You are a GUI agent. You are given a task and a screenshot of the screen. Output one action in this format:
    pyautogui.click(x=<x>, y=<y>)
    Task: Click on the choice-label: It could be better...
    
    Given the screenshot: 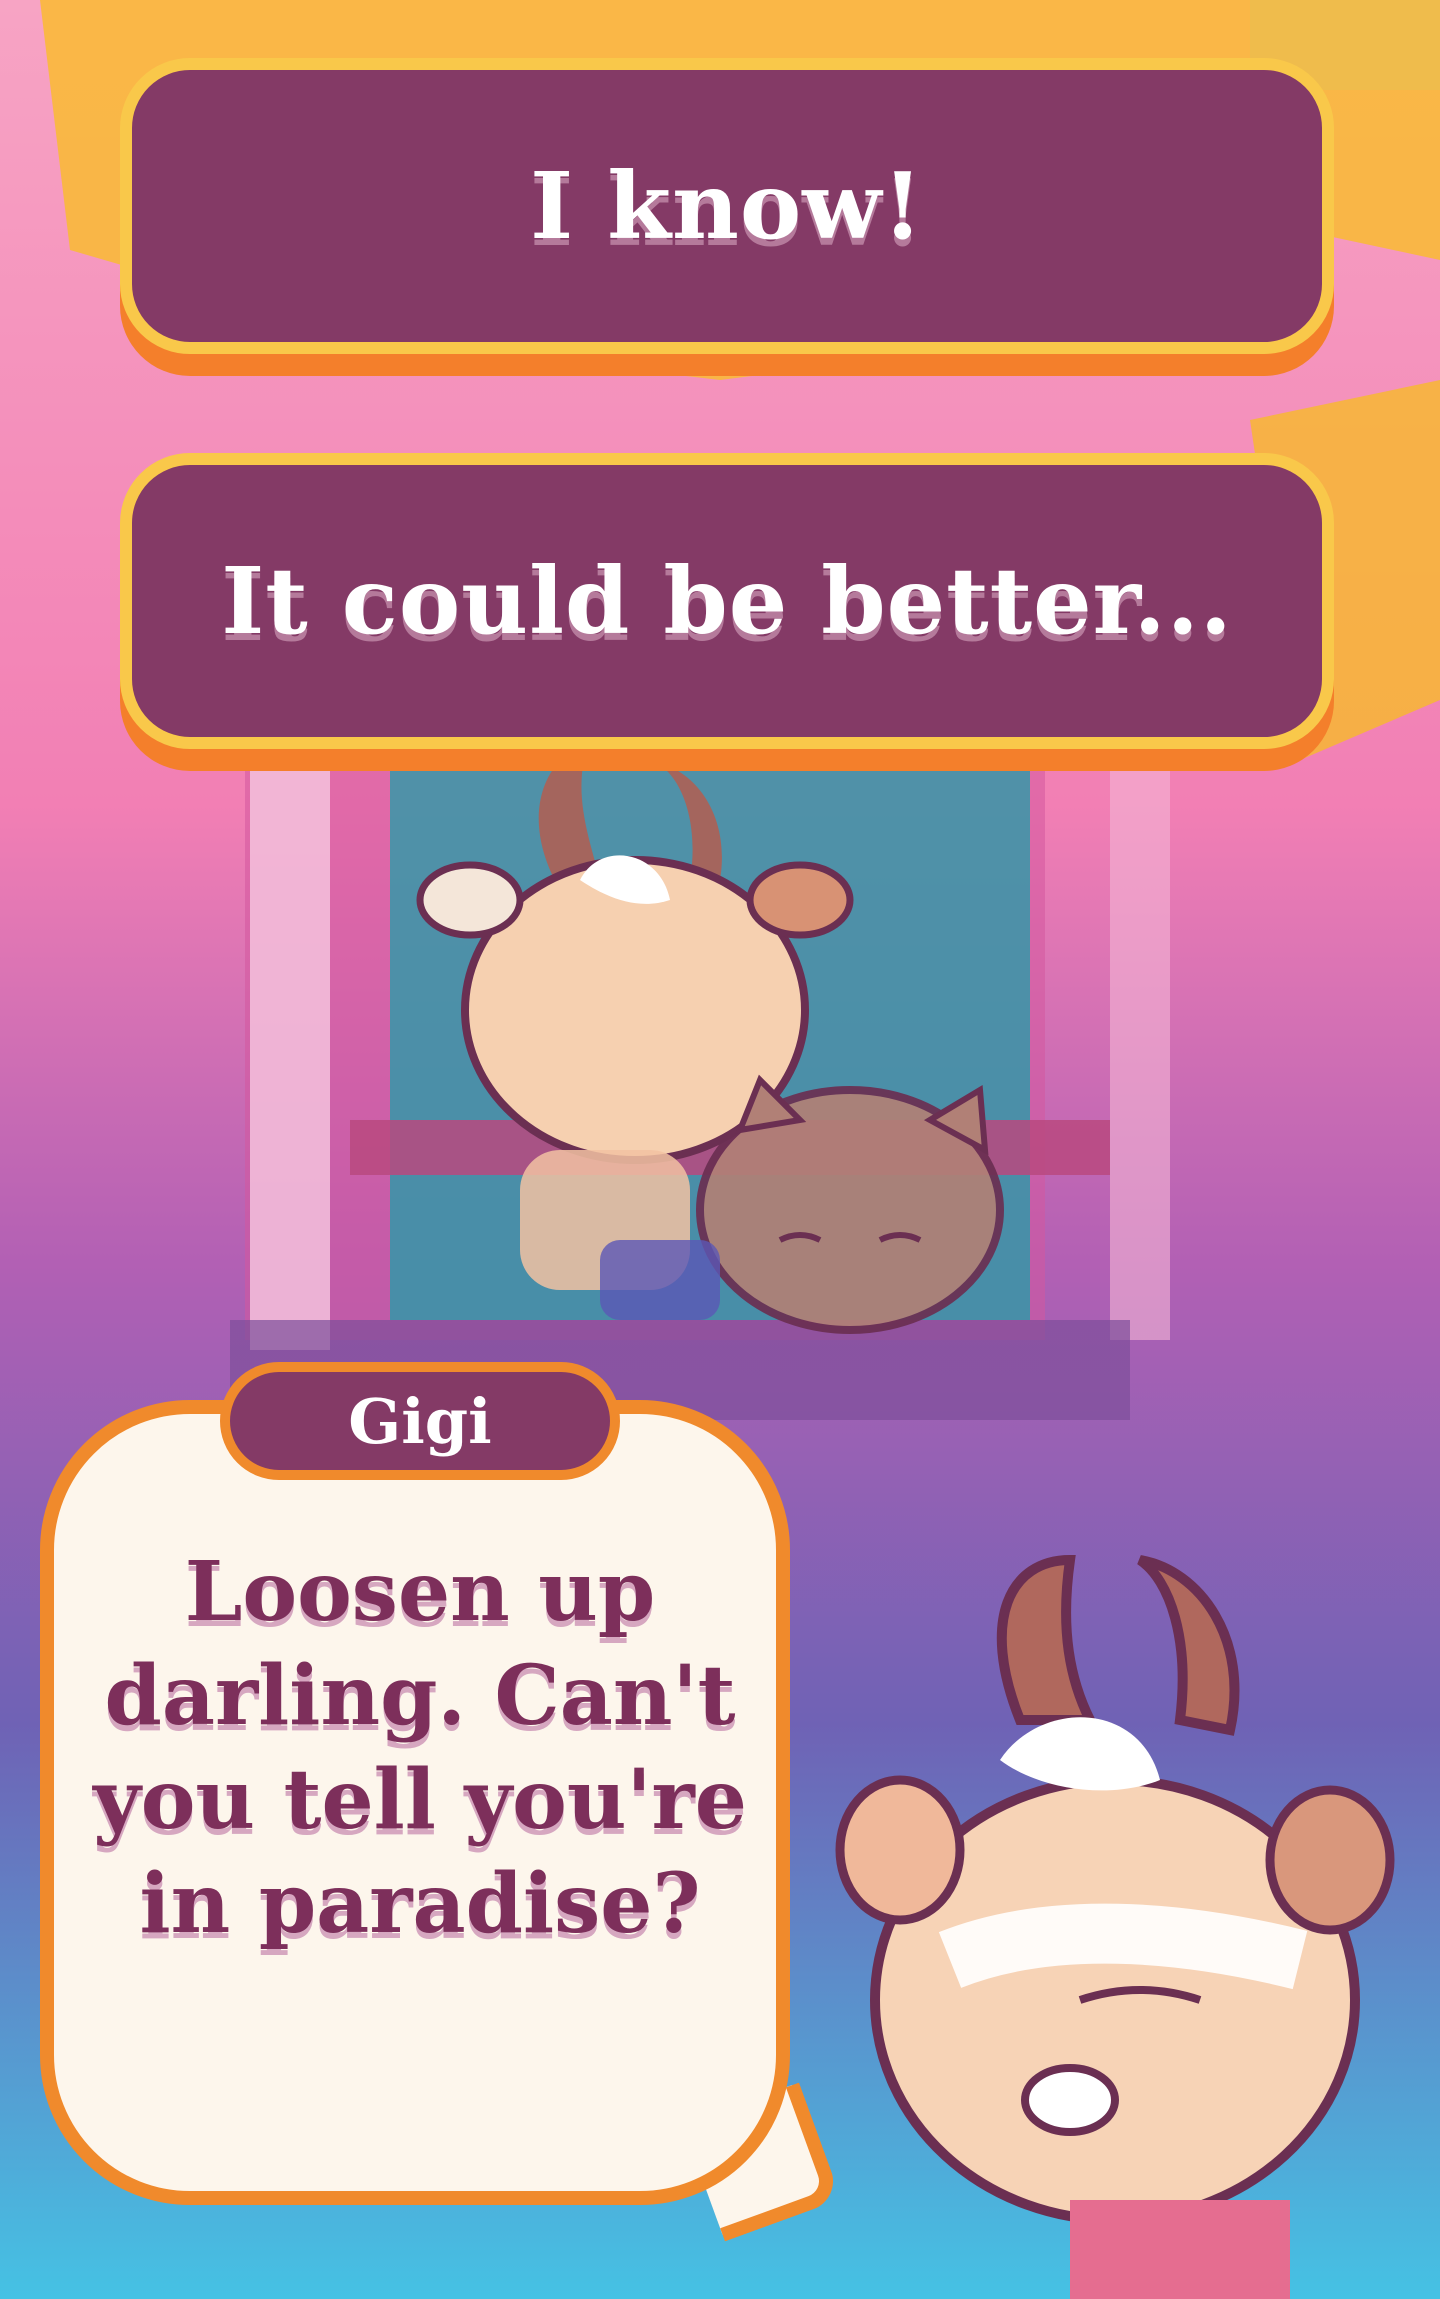 What is the action you would take?
    pyautogui.click(x=727, y=601)
    